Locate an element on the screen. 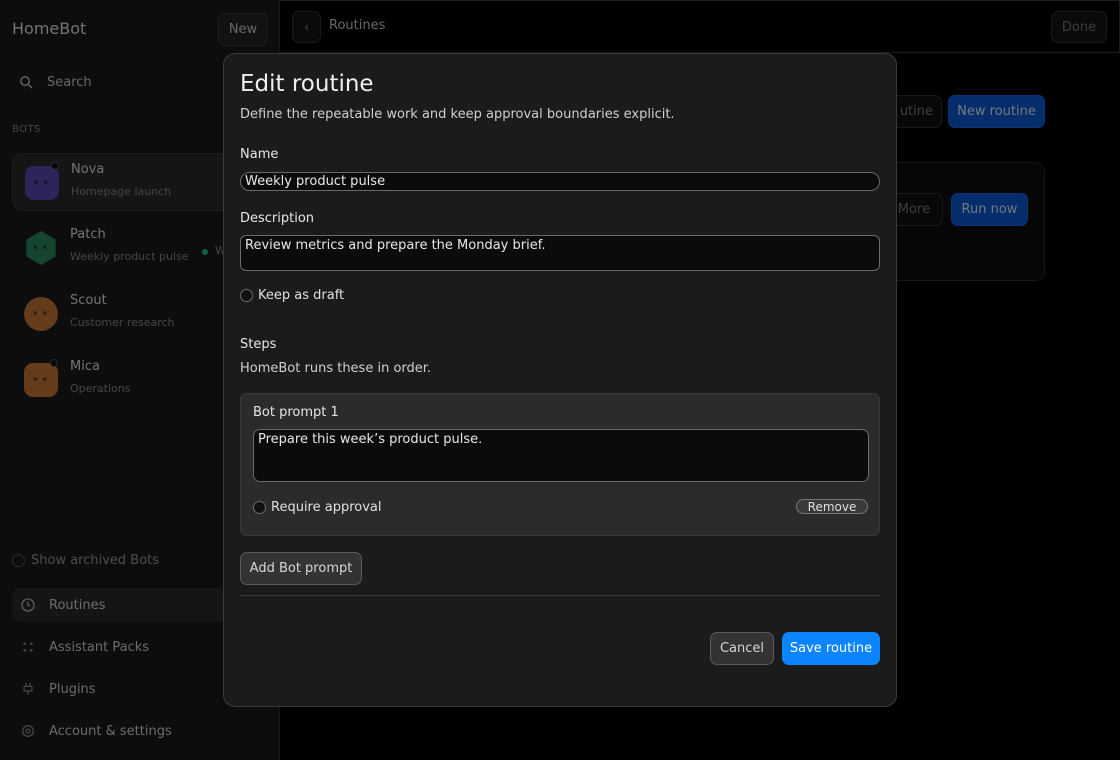 This screenshot has height=760, width=1120. require-approval-label: Require approval is located at coordinates (326, 507).